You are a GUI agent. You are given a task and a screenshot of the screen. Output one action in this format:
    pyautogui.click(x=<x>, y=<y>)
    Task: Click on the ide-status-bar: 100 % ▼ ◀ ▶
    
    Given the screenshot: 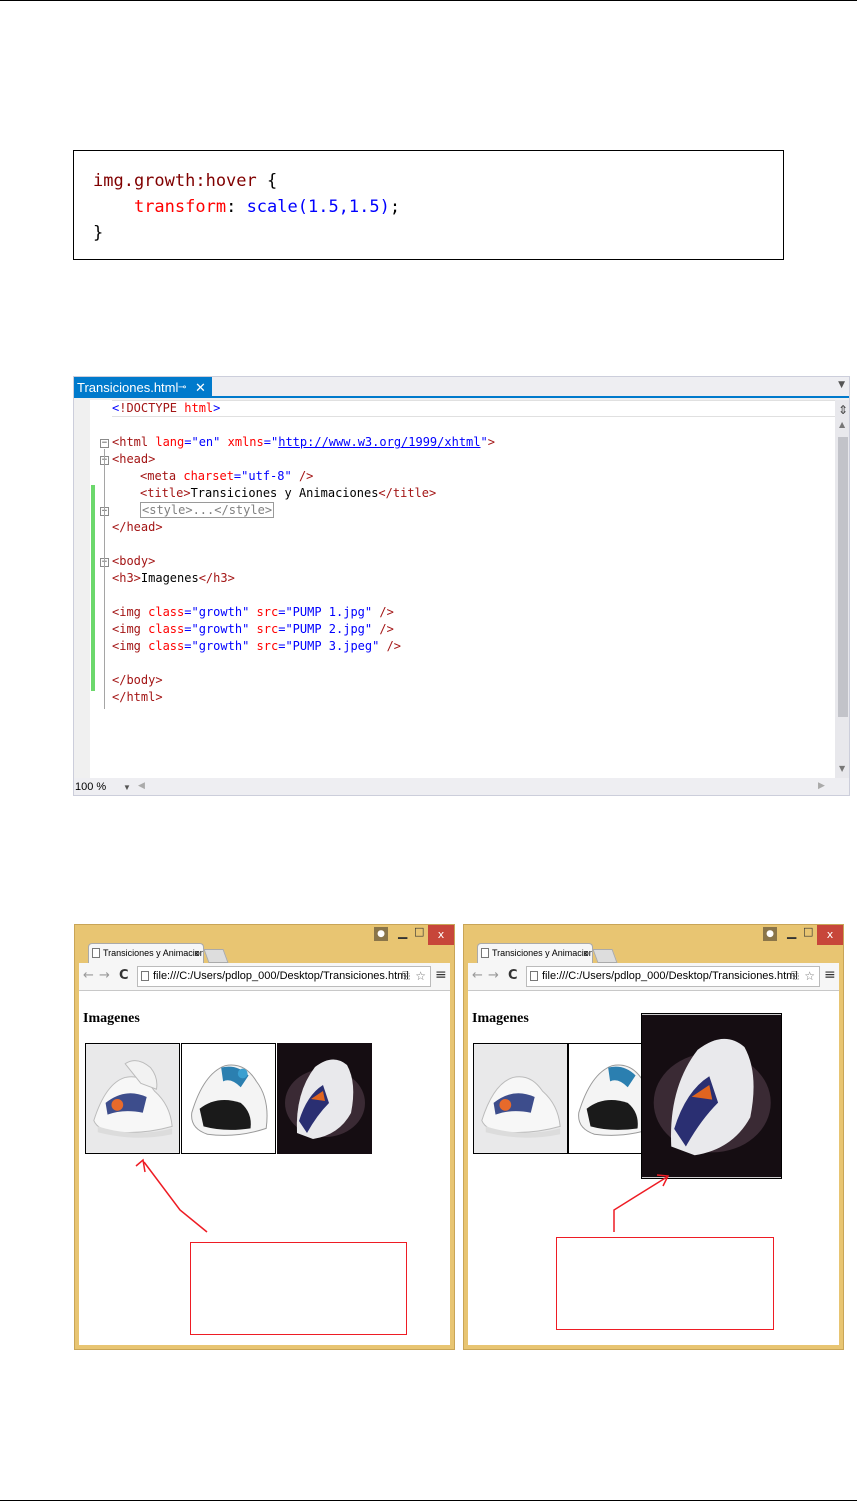 What is the action you would take?
    pyautogui.click(x=461, y=786)
    